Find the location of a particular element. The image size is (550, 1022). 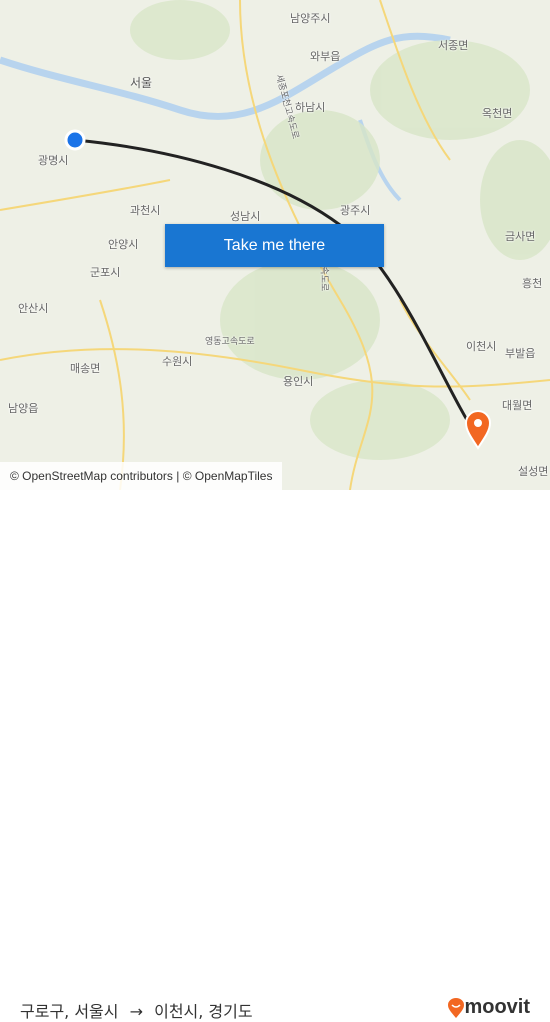

map-label: 하남시 is located at coordinates (310, 107).